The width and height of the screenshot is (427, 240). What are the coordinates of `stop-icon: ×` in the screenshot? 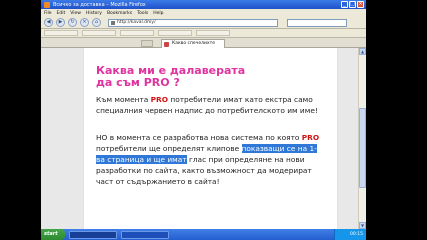 It's located at (84, 22).